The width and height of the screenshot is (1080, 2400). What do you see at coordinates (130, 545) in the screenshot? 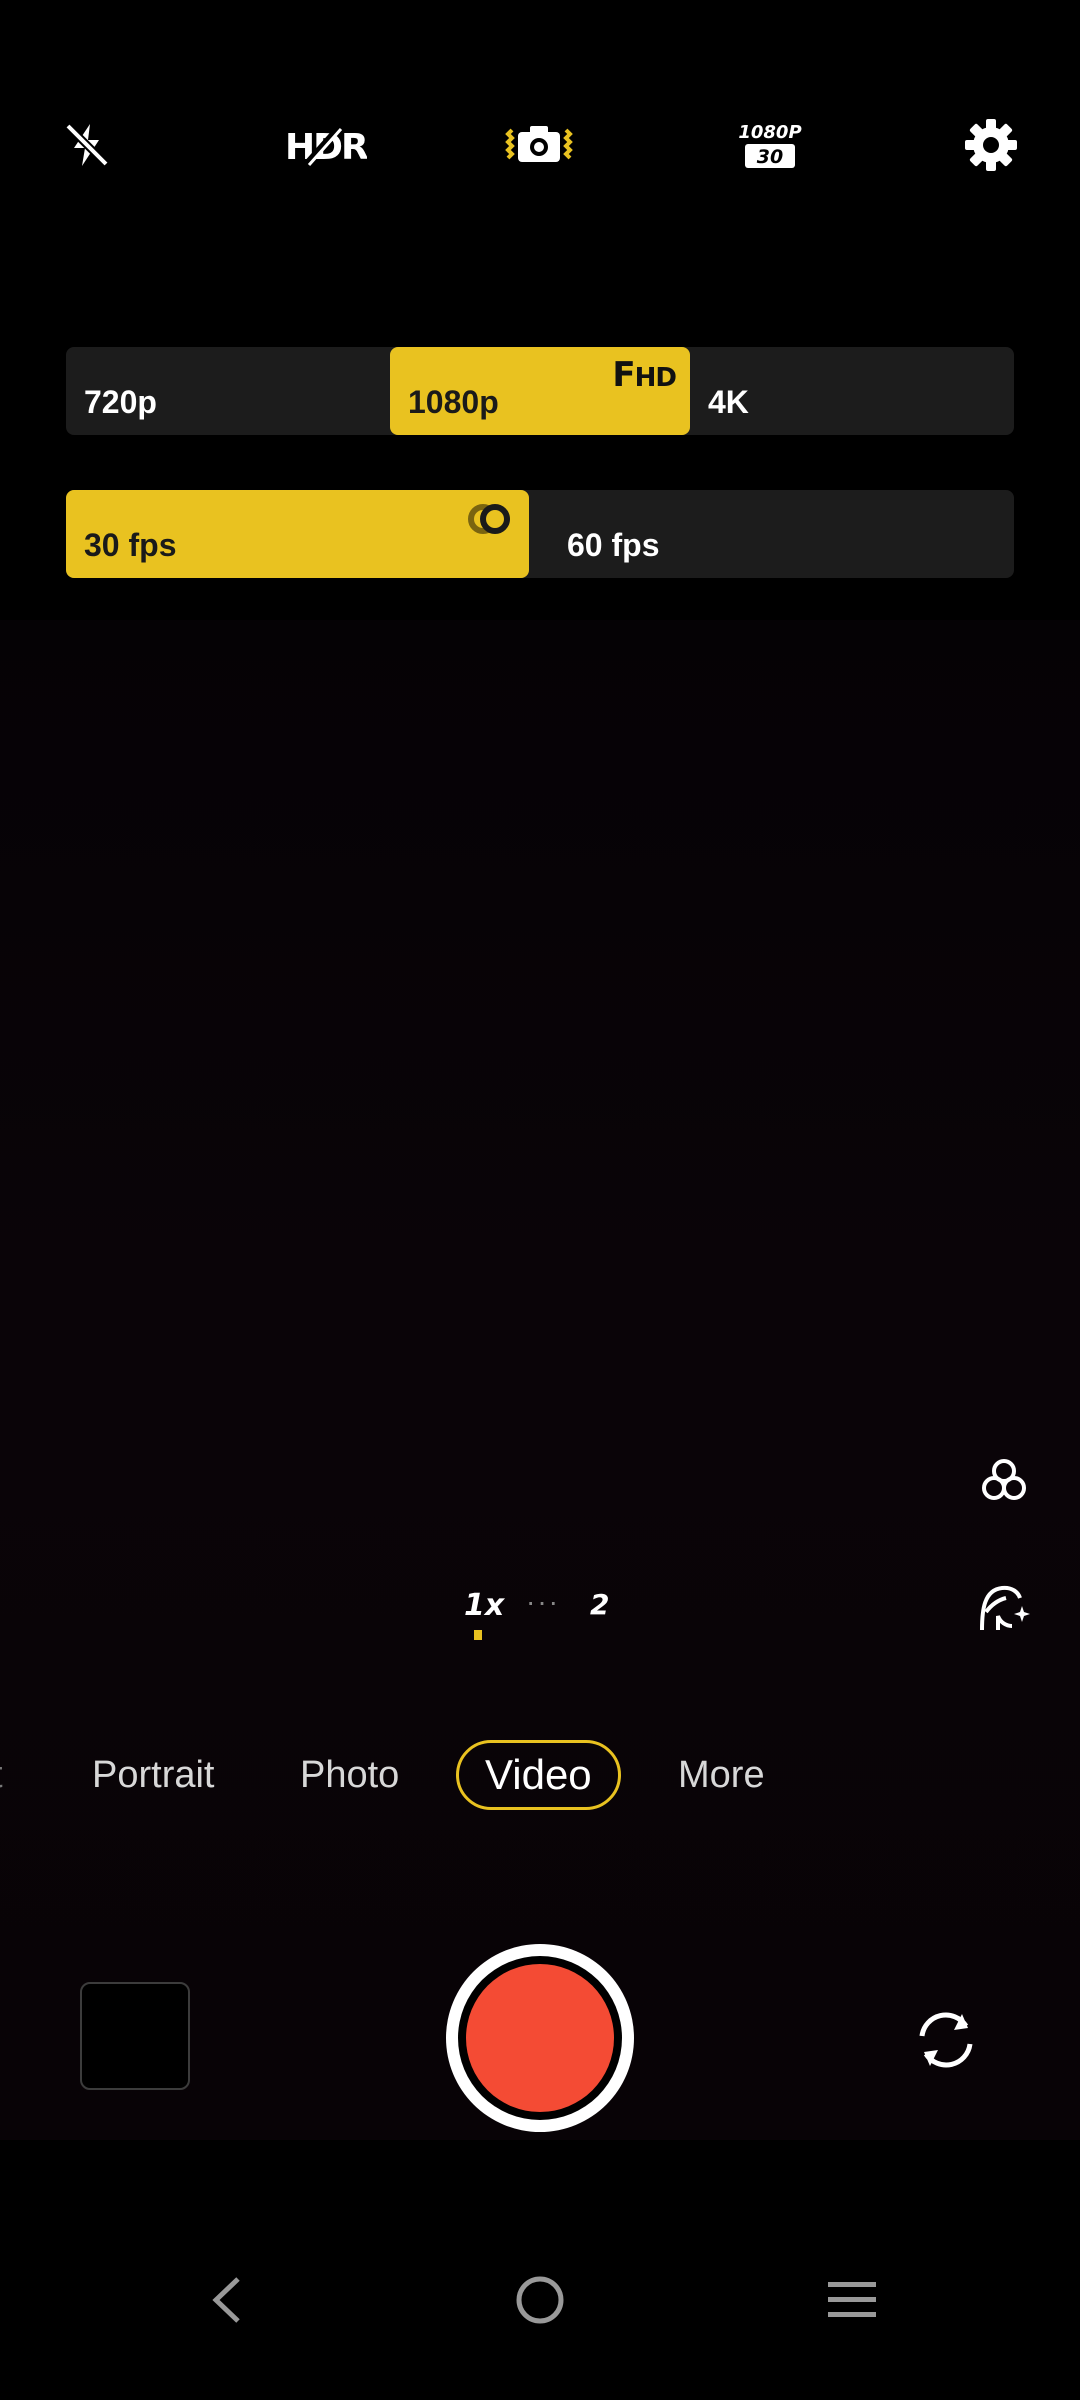
I see `fps-30-label: 30 fps` at bounding box center [130, 545].